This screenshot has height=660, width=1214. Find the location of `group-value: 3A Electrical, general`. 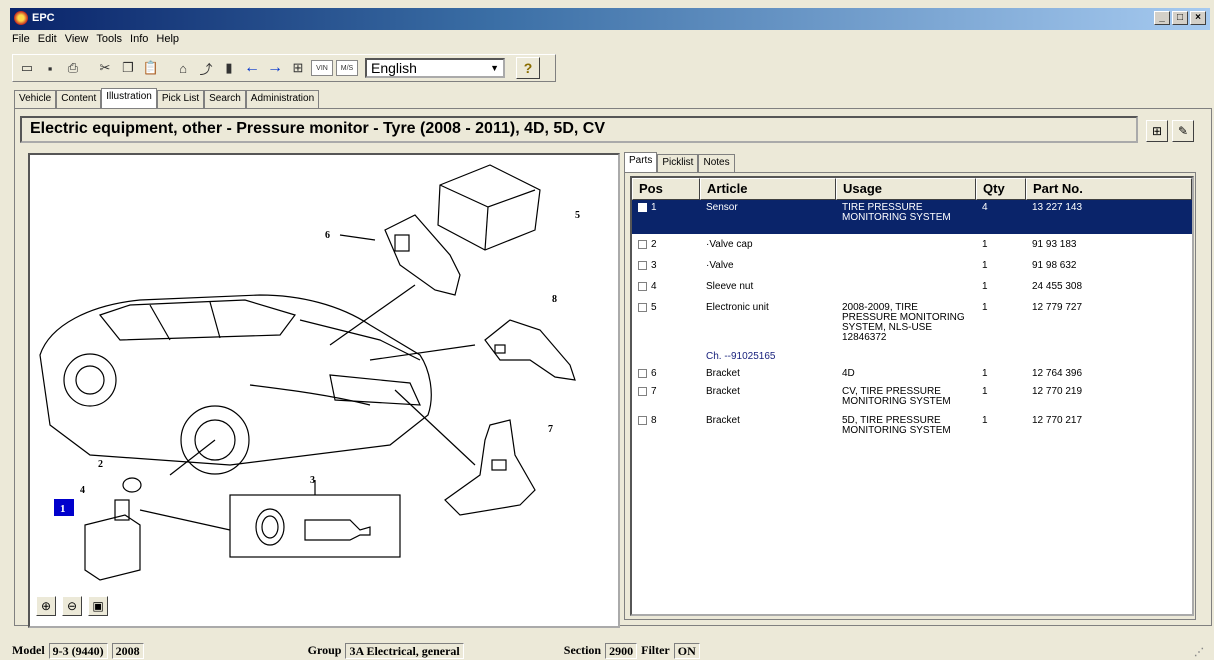

group-value: 3A Electrical, general is located at coordinates (404, 650).